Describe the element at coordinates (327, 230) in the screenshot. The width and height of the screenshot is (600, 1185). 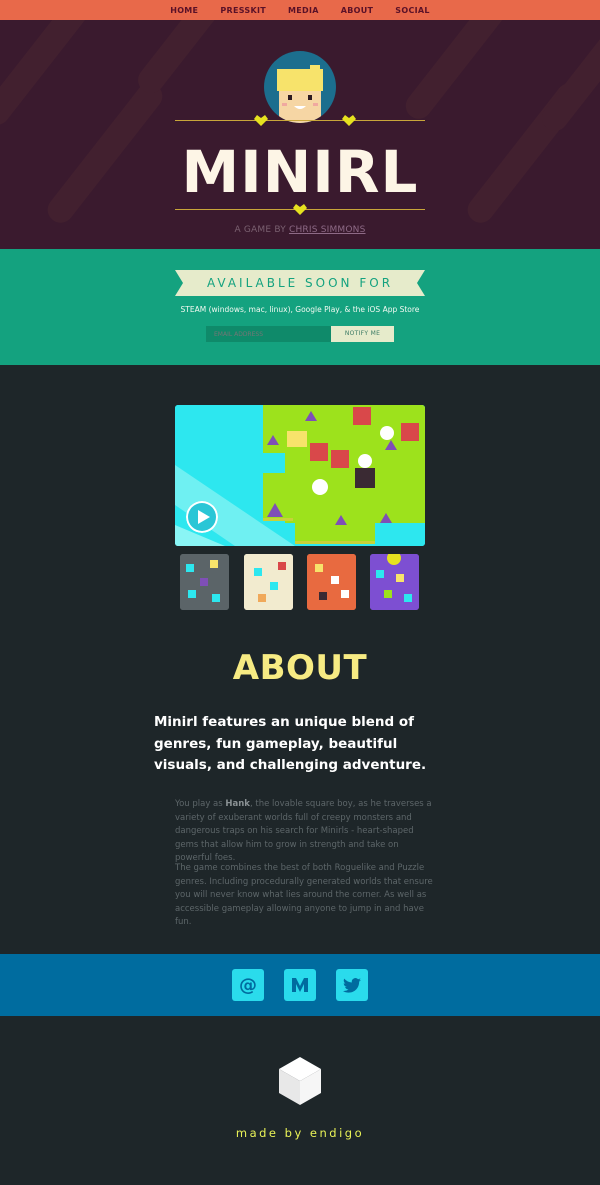
I see `author-link: CHRIS SIMMONS` at that location.